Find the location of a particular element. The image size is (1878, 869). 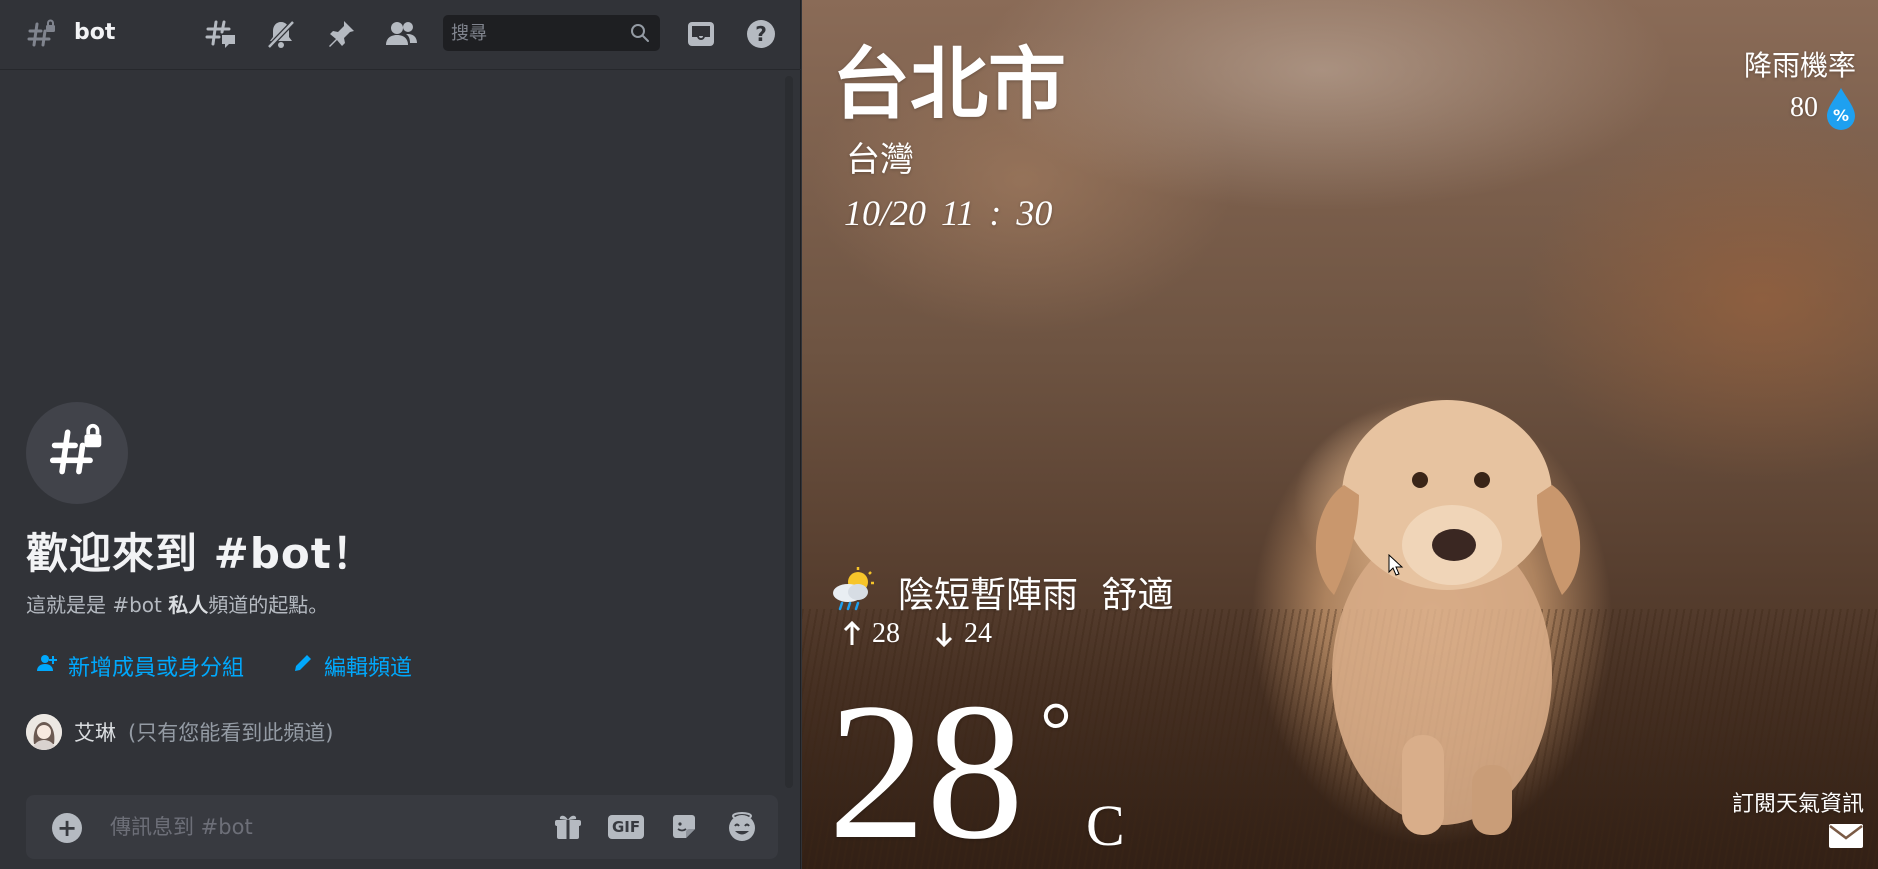

channel-owner-row: 艾琳 (只有您能看到此頻道) is located at coordinates (179, 732).